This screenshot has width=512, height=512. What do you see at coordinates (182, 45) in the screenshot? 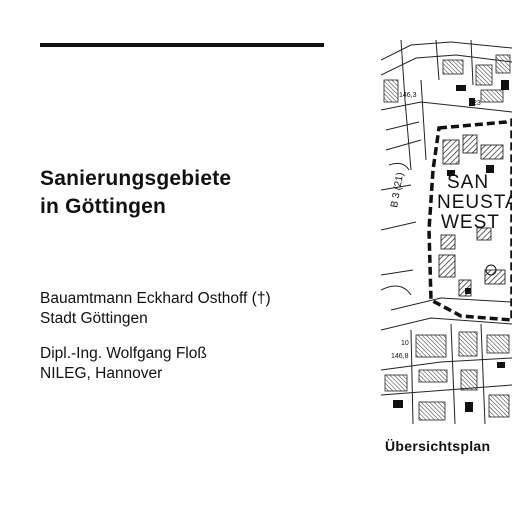
I see `header-rule` at bounding box center [182, 45].